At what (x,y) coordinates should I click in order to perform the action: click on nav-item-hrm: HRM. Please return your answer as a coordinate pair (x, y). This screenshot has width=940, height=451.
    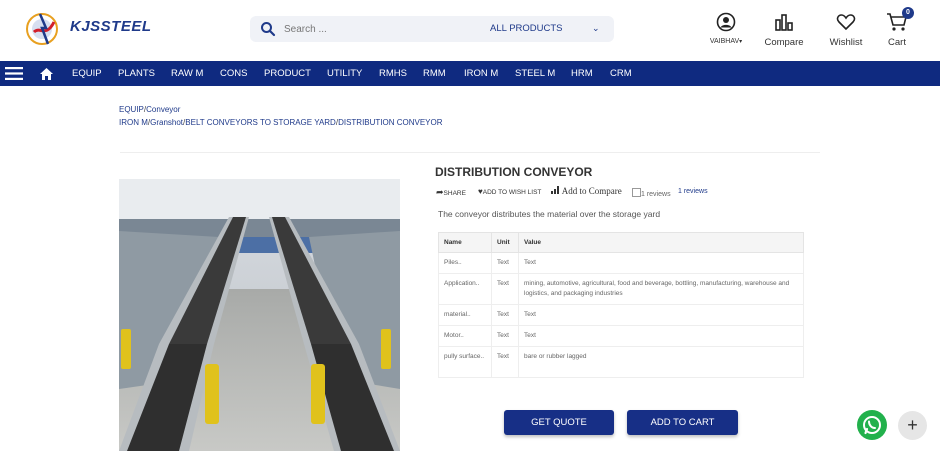
    Looking at the image, I should click on (582, 73).